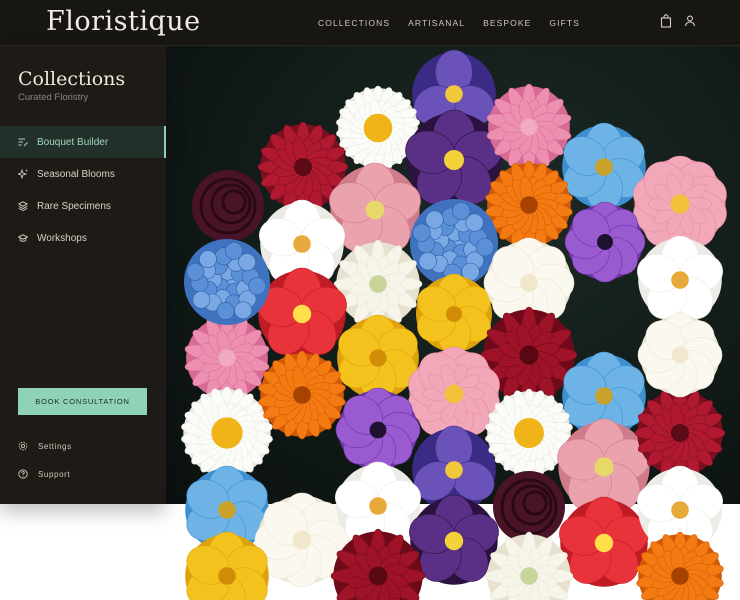  Describe the element at coordinates (72, 79) in the screenshot. I see `sidebar-title: Collections` at that location.